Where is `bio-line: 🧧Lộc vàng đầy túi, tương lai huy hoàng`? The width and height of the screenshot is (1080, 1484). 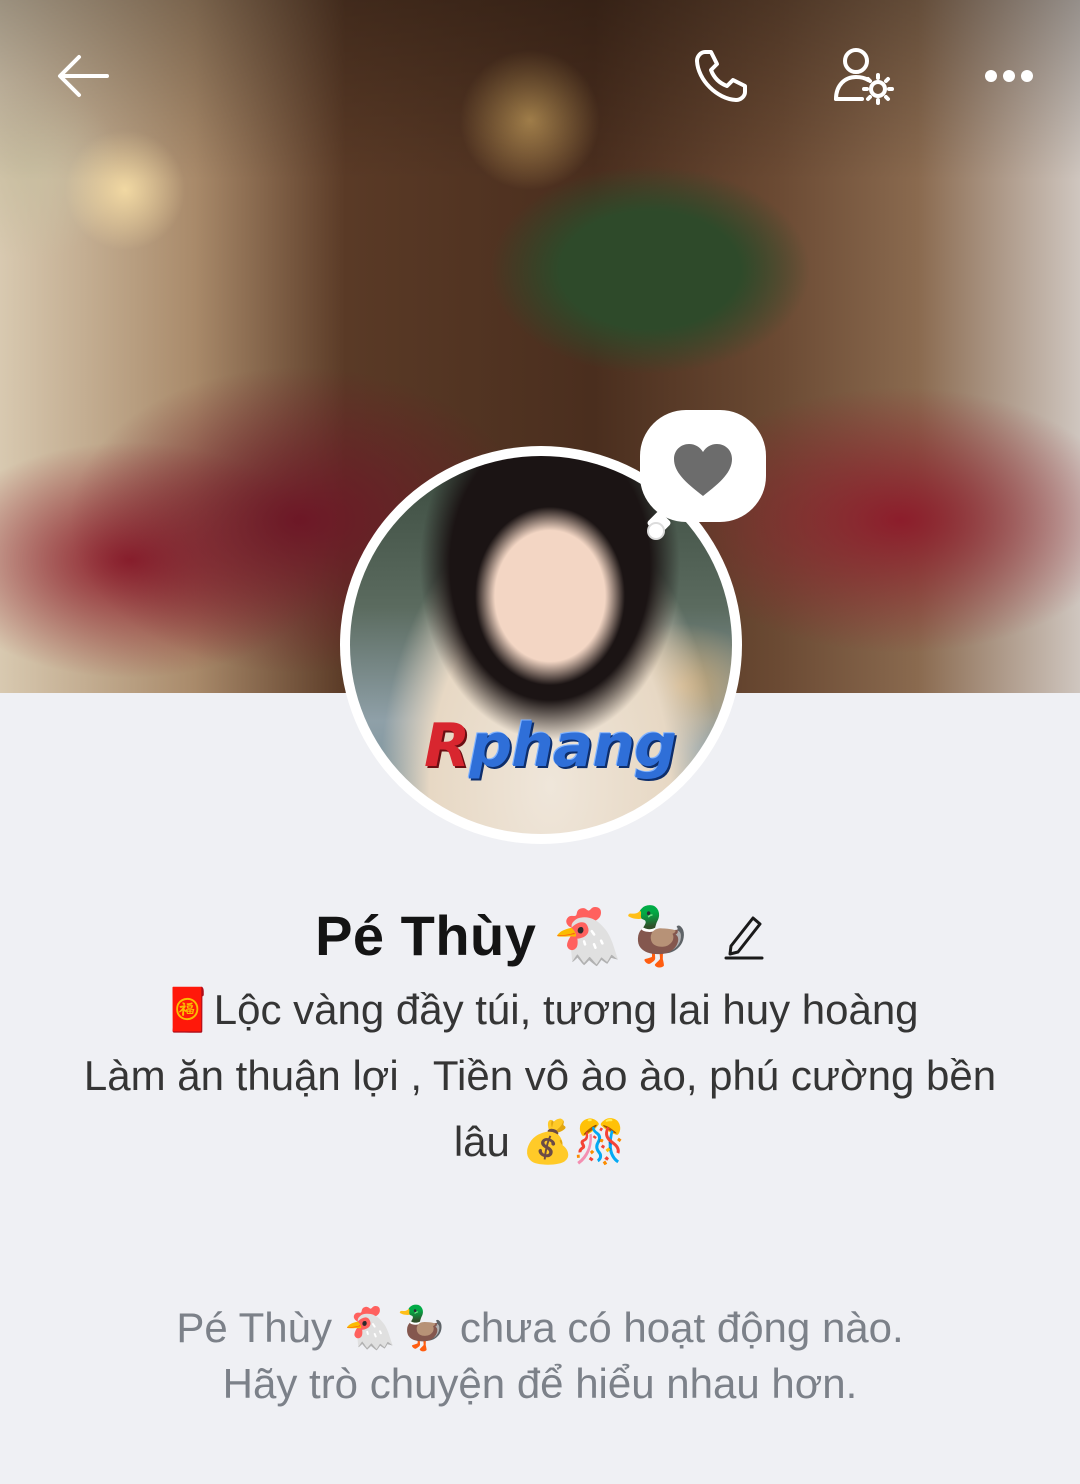
bio-line: 🧧Lộc vàng đầy túi, tương lai huy hoàng is located at coordinates (540, 1009).